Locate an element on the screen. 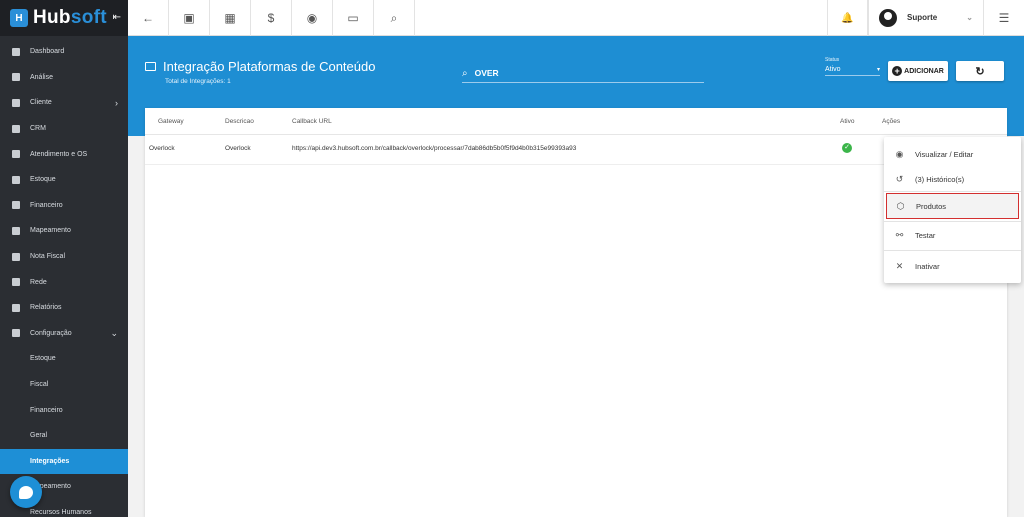 The width and height of the screenshot is (1024, 517). sidebar-item-mapeamento: Mapeamento is located at coordinates (64, 231).